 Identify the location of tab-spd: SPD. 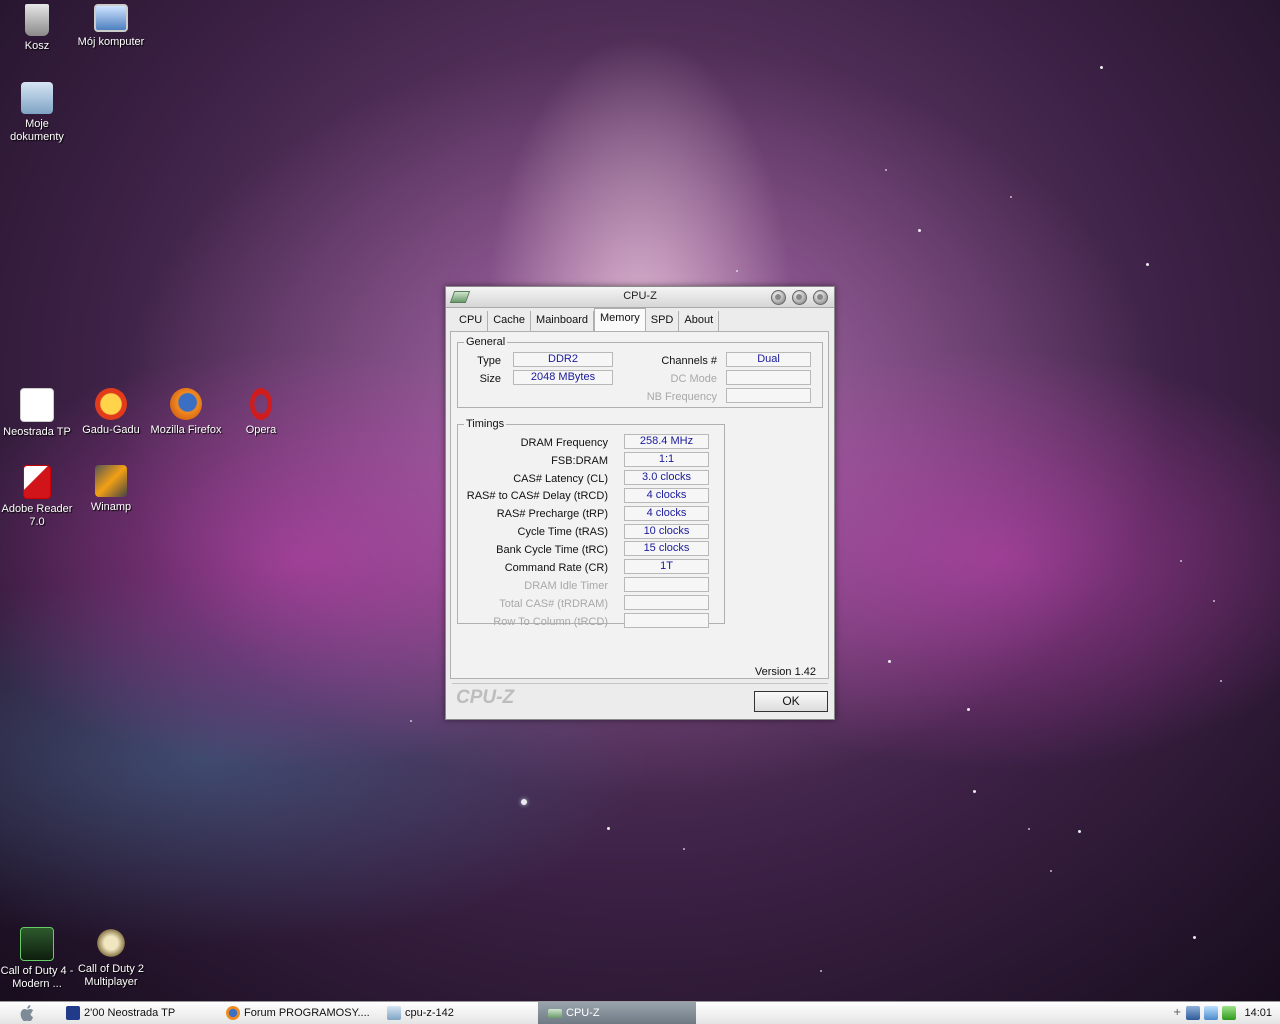
(662, 321).